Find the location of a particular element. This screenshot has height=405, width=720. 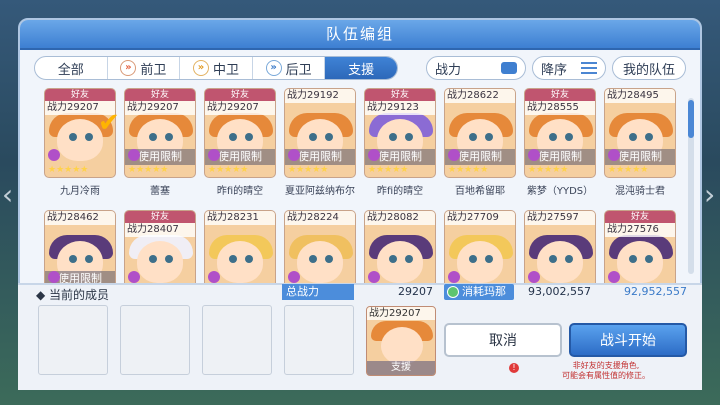

character-card: 战力28495 使用限制 ★★★★★ is located at coordinates (640, 133).